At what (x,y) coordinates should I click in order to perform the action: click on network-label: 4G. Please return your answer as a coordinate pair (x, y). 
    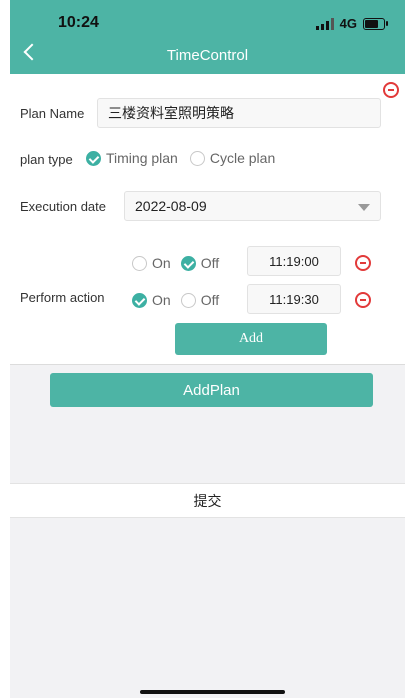
    Looking at the image, I should click on (348, 23).